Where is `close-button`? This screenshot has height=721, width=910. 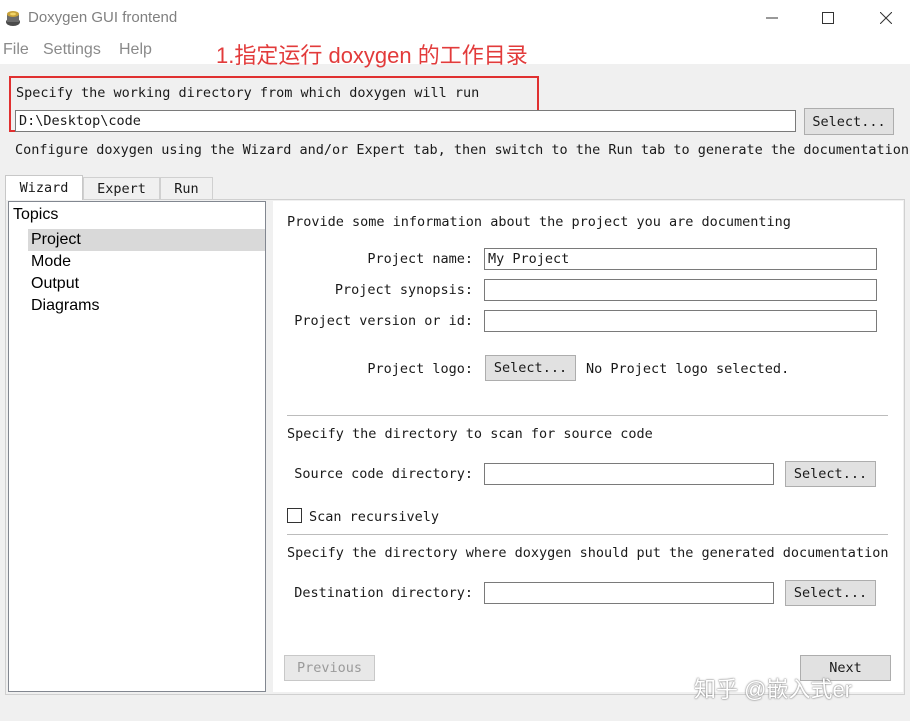
close-button is located at coordinates (886, 18).